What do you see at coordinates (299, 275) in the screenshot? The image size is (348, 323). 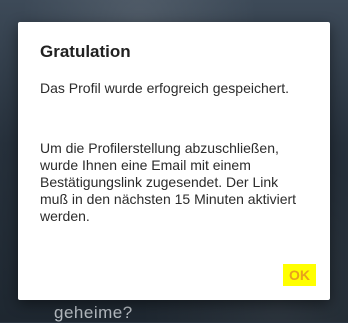 I see `ok-button: OK` at bounding box center [299, 275].